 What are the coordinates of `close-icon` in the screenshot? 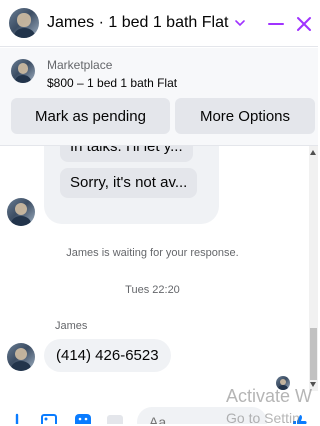 It's located at (304, 23).